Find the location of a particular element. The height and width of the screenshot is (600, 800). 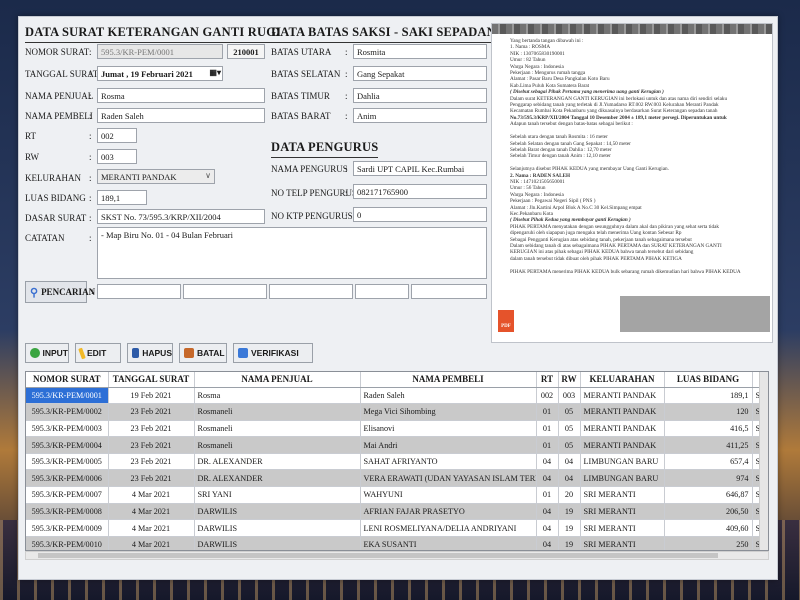

tanggal-surat-picker: Jumat , 19 Februari 2021 ▦▾ is located at coordinates (160, 73).